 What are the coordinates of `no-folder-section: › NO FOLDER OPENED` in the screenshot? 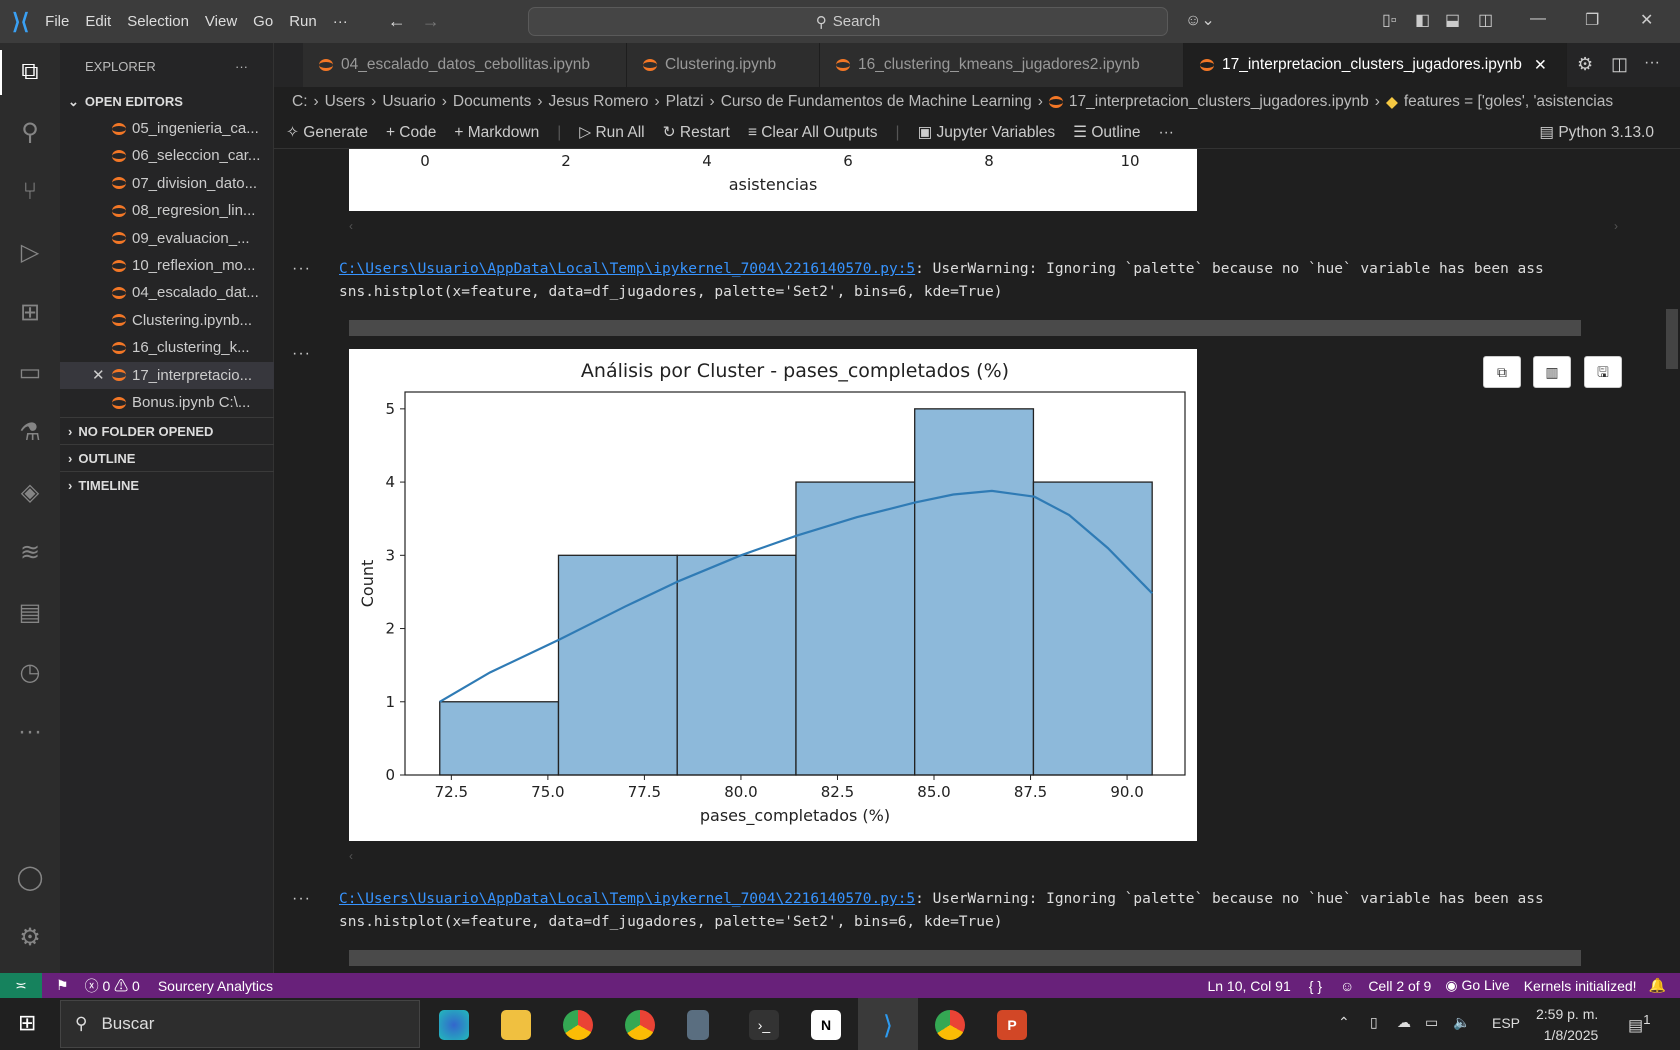 It's located at (167, 430).